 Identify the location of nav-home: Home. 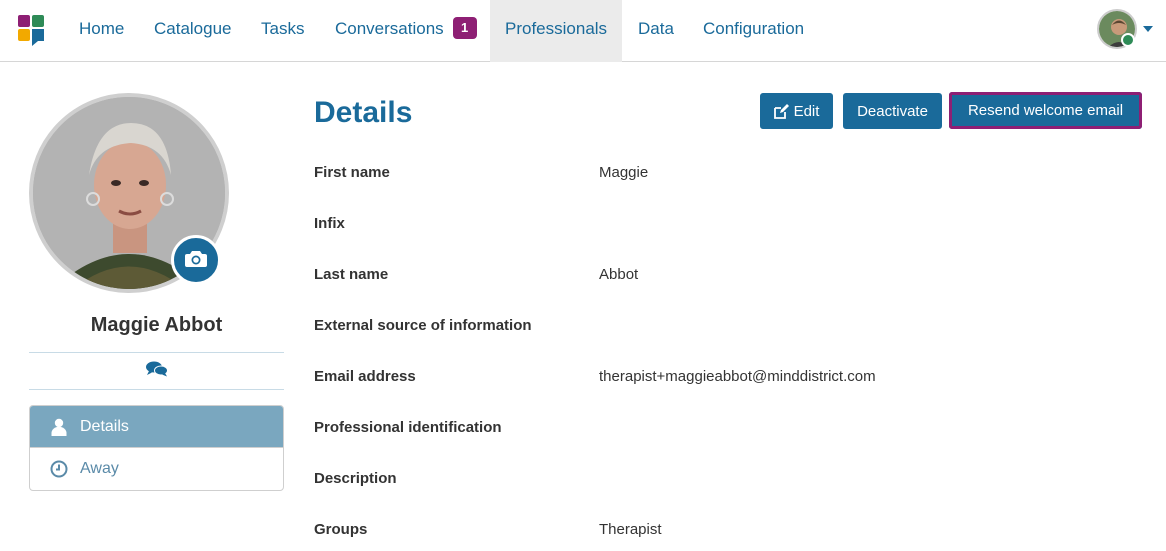
(101, 31).